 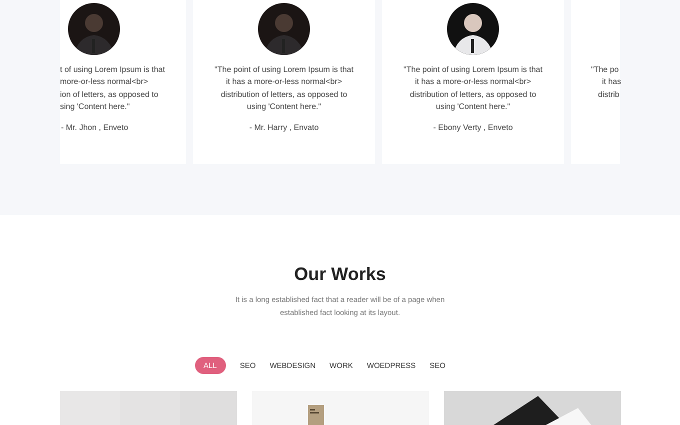 What do you see at coordinates (606, 82) in the screenshot?
I see `testimonial-quote: "The po it has distrib` at bounding box center [606, 82].